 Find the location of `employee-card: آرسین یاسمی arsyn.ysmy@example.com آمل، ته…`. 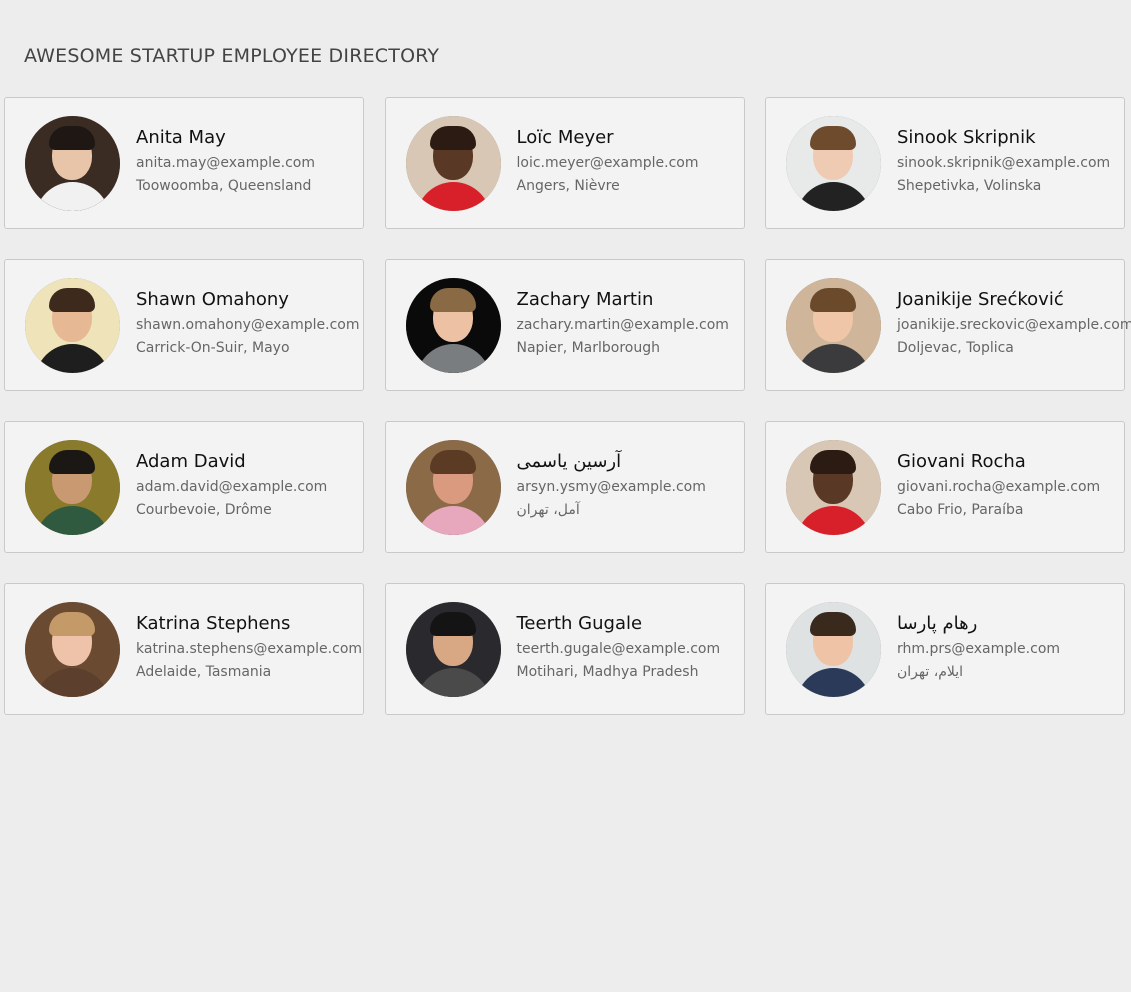

employee-card: آرسین یاسمی arsyn.ysmy@example.com آمل، ته… is located at coordinates (564, 487).